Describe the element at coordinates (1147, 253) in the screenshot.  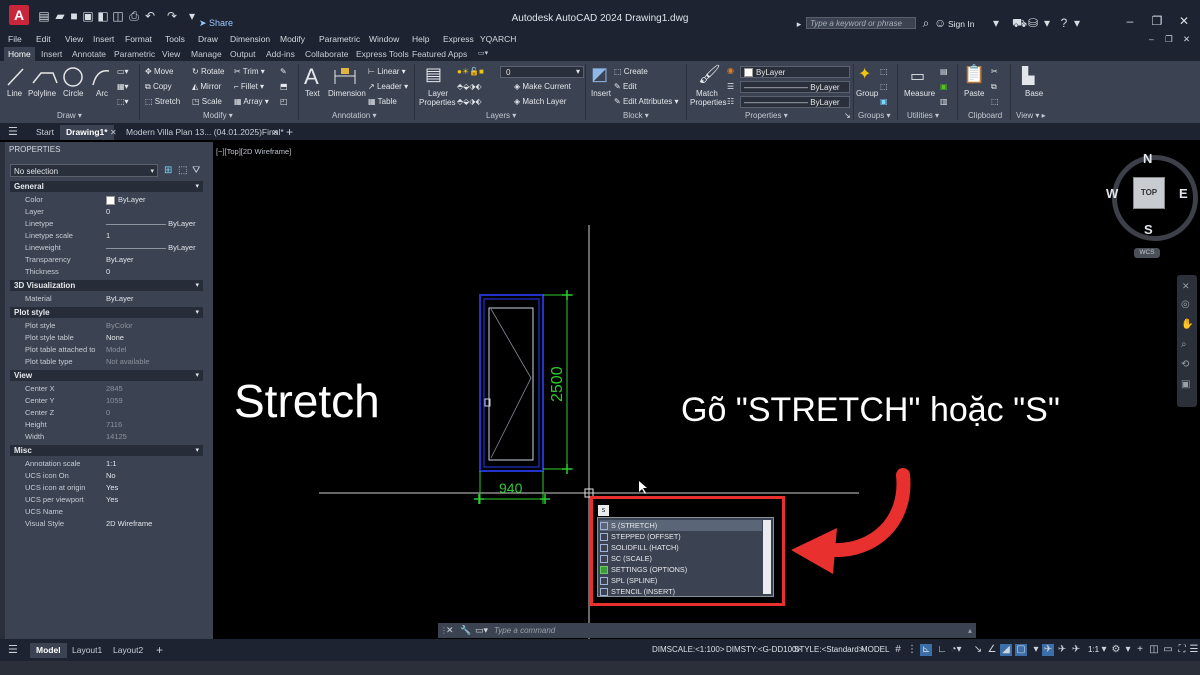
I see `wcs-menu: WCS` at that location.